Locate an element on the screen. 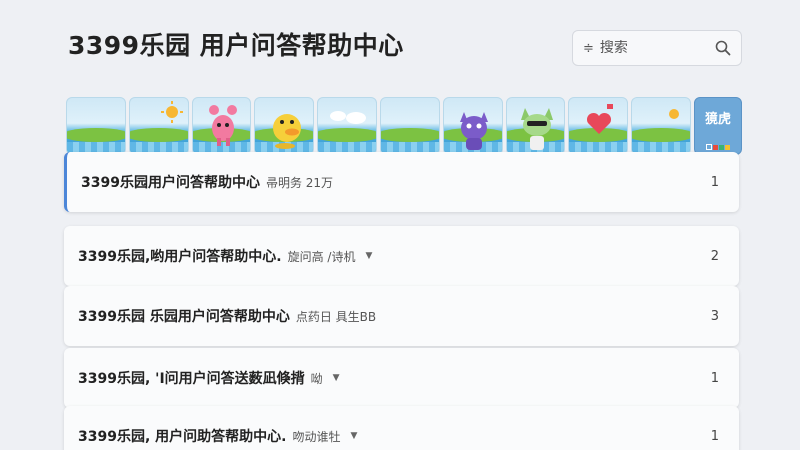  page-title: 3399乐园 用户问答帮助中心 is located at coordinates (236, 45).